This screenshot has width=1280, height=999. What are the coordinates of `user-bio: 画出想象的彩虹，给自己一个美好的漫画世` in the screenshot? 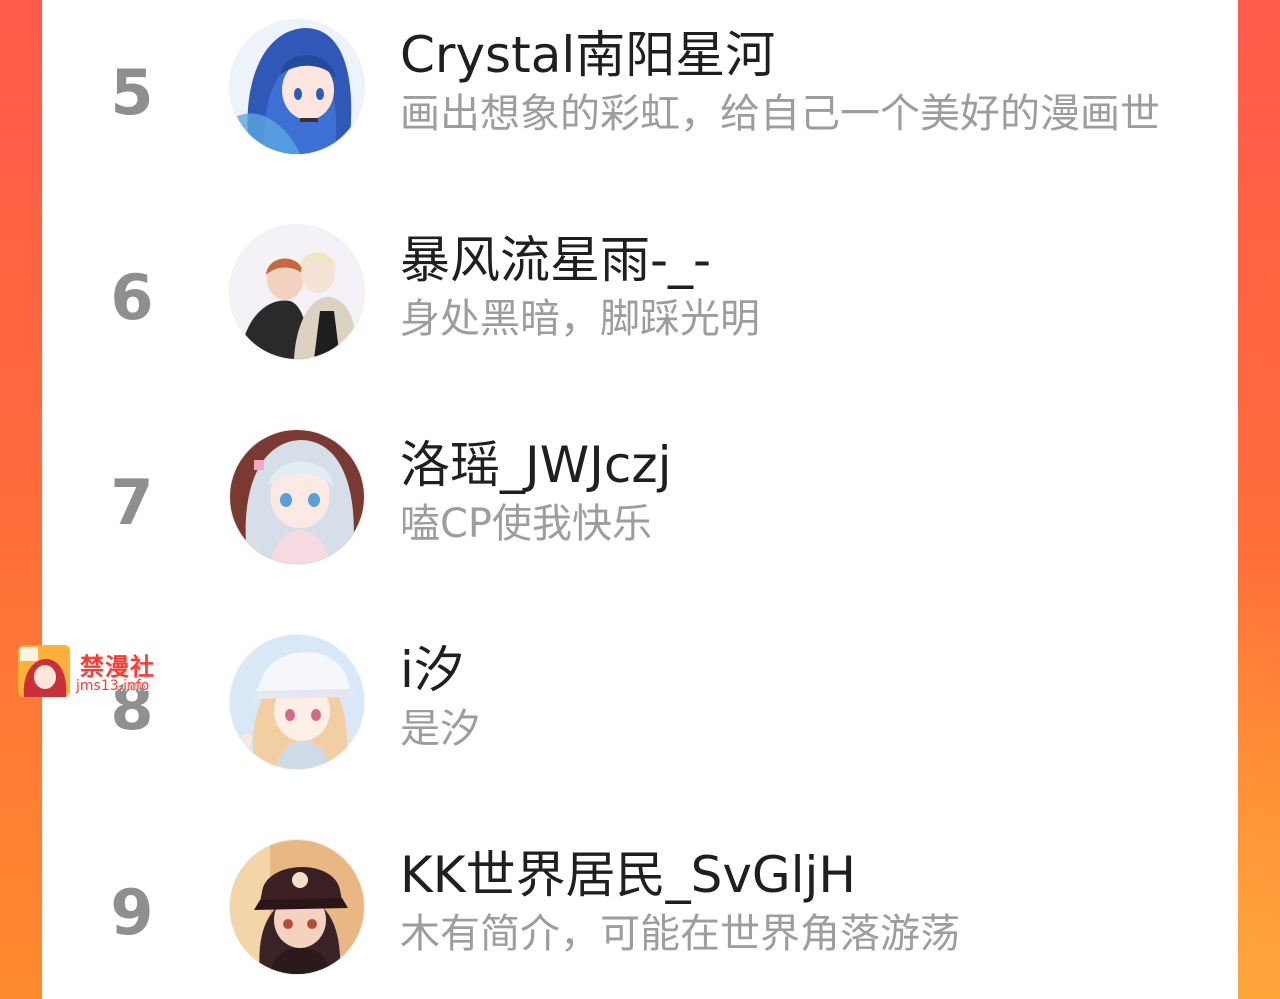 It's located at (780, 114).